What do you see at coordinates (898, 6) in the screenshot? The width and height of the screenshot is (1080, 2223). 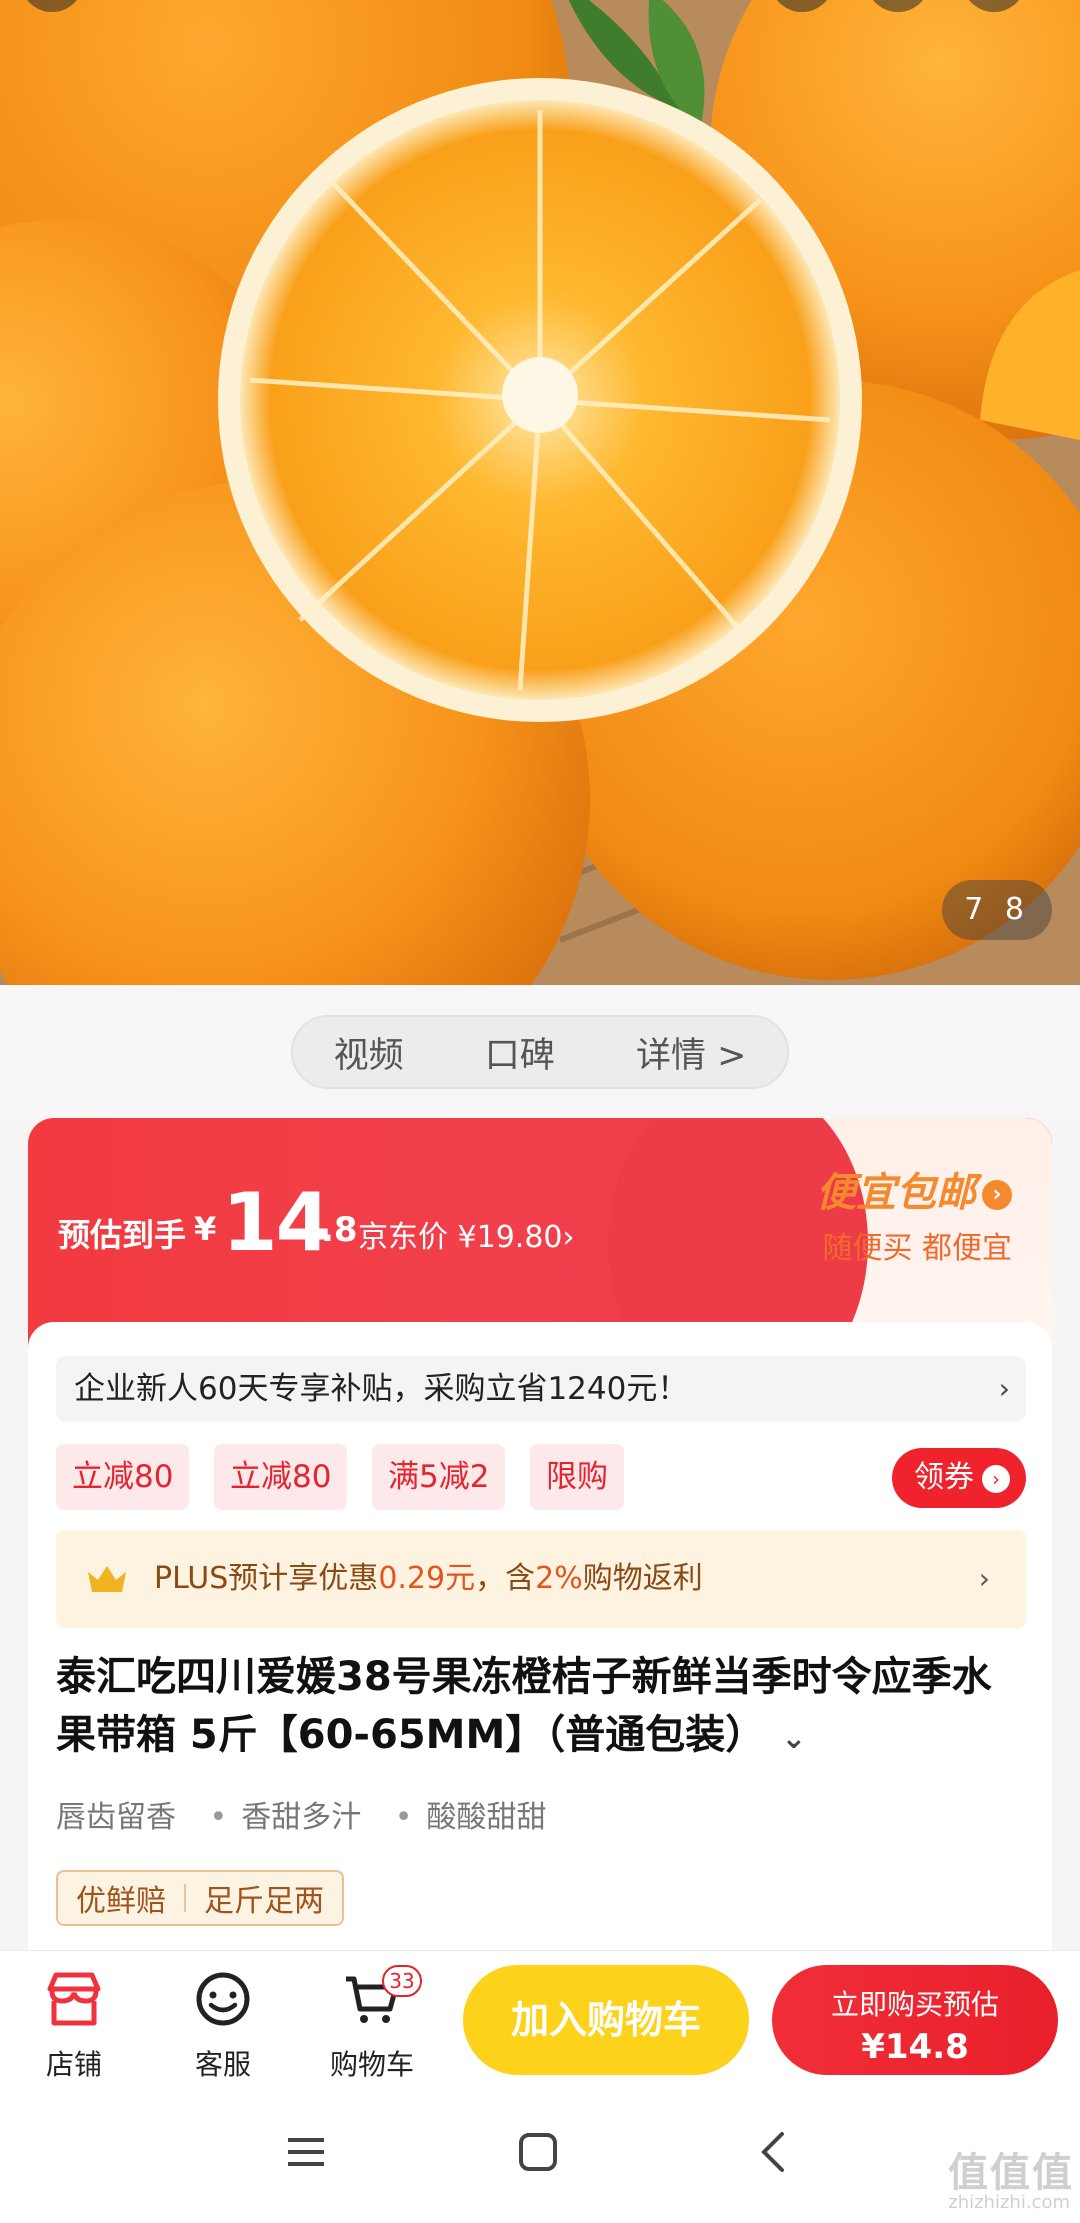 I see `favorite-icon` at bounding box center [898, 6].